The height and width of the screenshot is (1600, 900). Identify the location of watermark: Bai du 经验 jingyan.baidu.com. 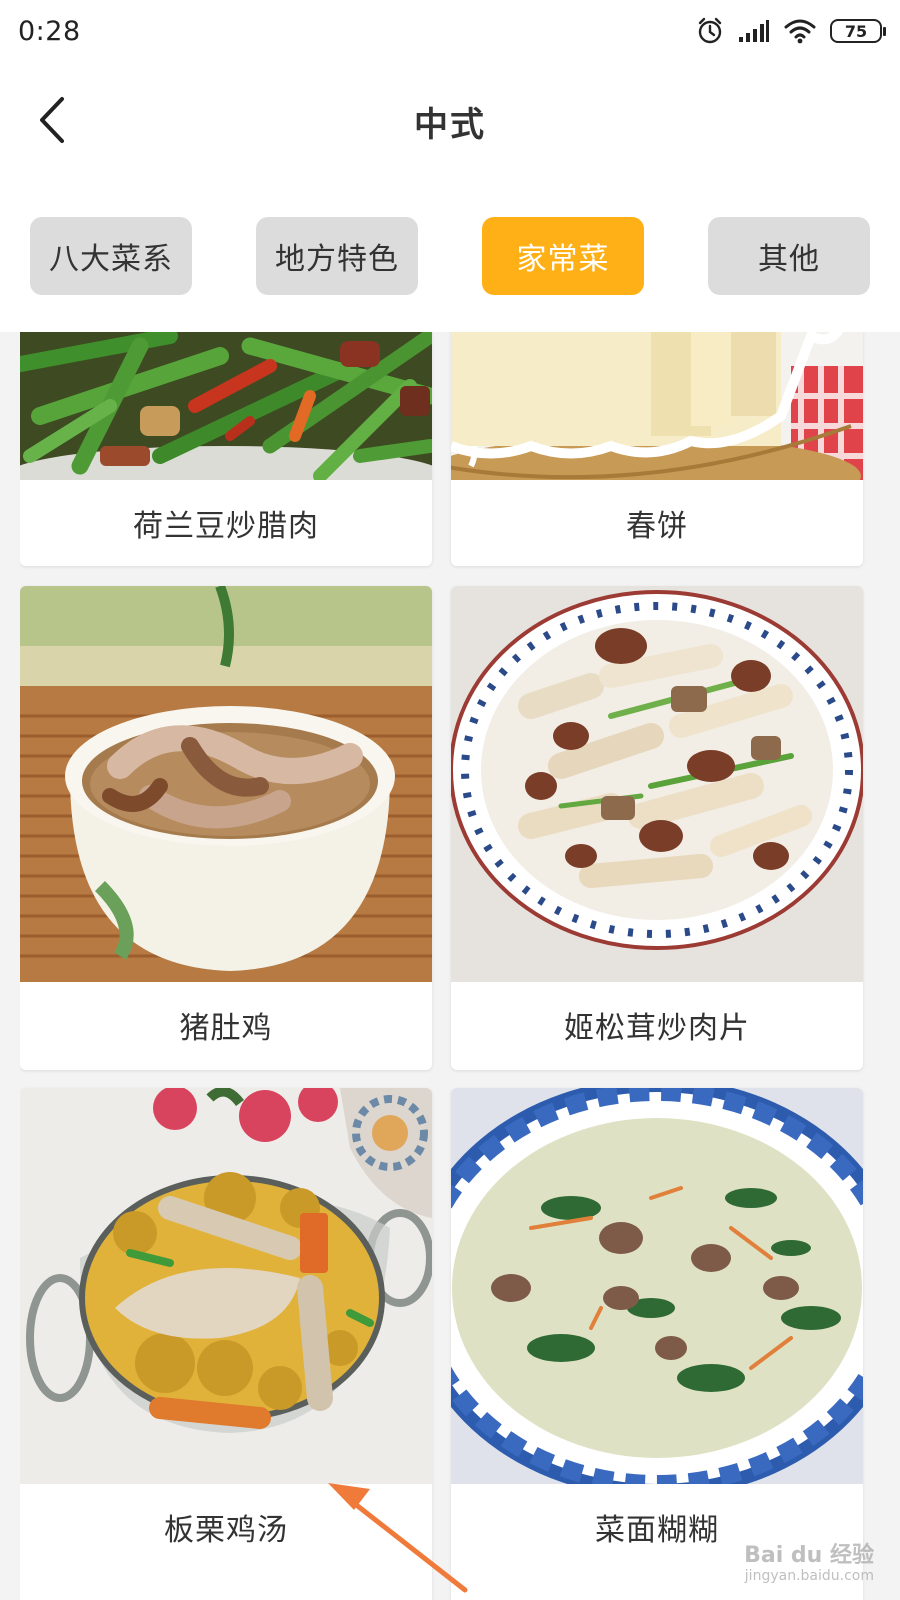
(809, 1564).